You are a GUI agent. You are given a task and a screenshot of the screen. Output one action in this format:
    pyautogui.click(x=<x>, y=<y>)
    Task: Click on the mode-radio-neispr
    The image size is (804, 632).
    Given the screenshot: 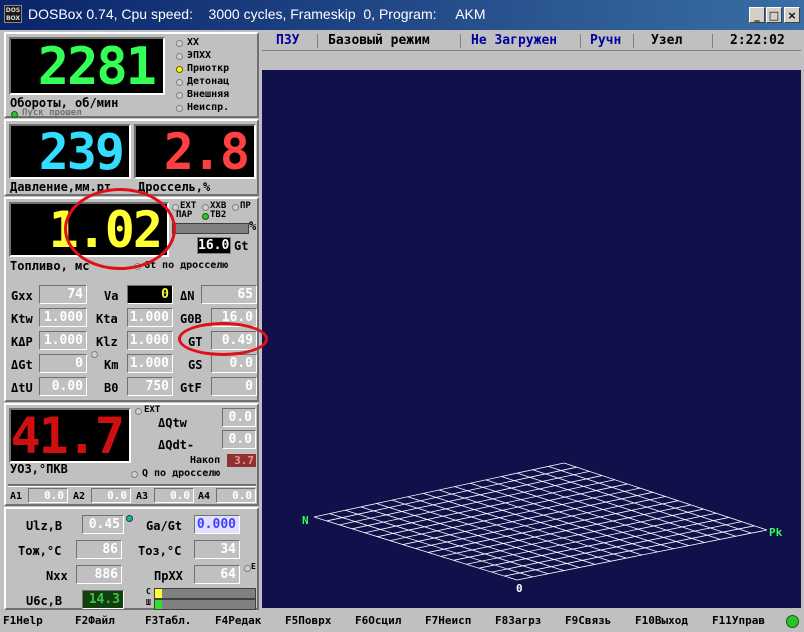 What is the action you would take?
    pyautogui.click(x=179, y=108)
    